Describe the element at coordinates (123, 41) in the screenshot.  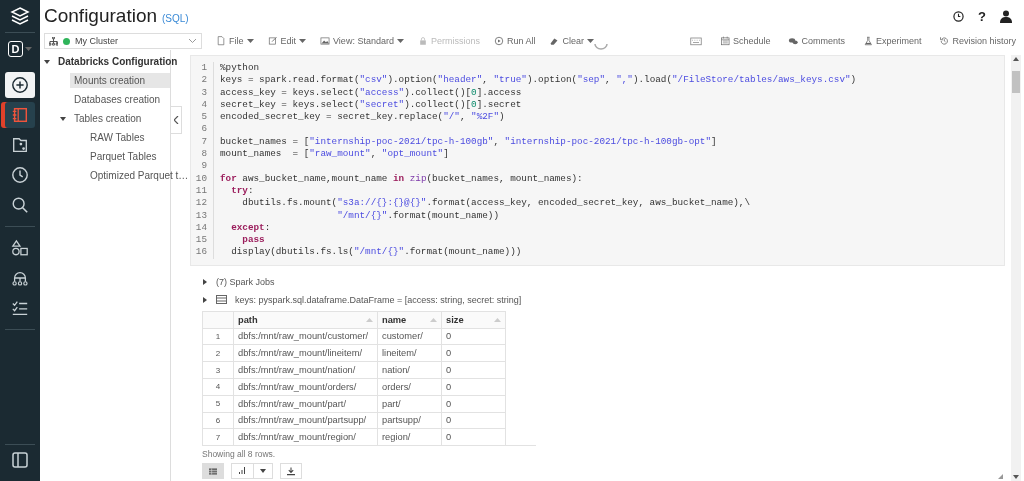
I see `cluster-select: My Cluster` at that location.